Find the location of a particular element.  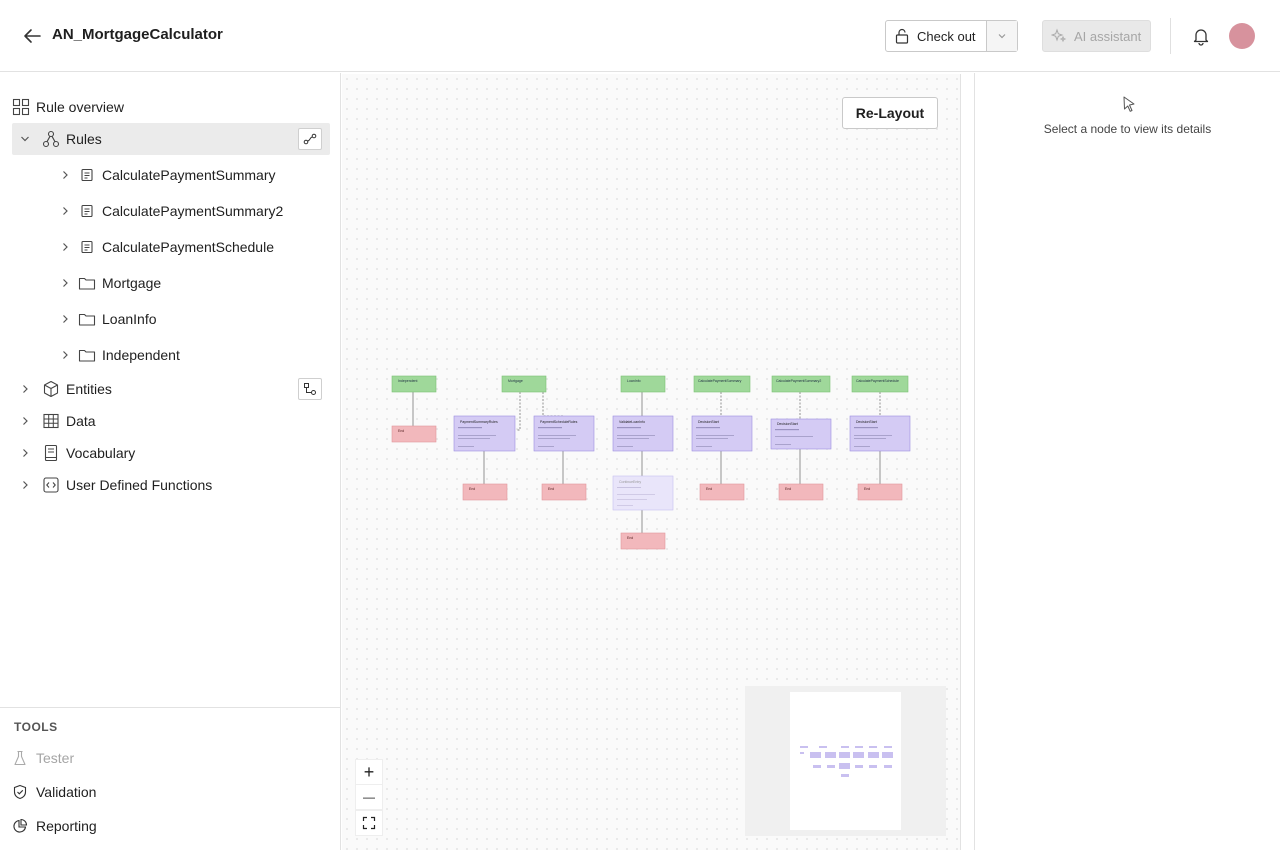

sidebar-item-user-defined-functions: User Defined Functions is located at coordinates (171, 485).